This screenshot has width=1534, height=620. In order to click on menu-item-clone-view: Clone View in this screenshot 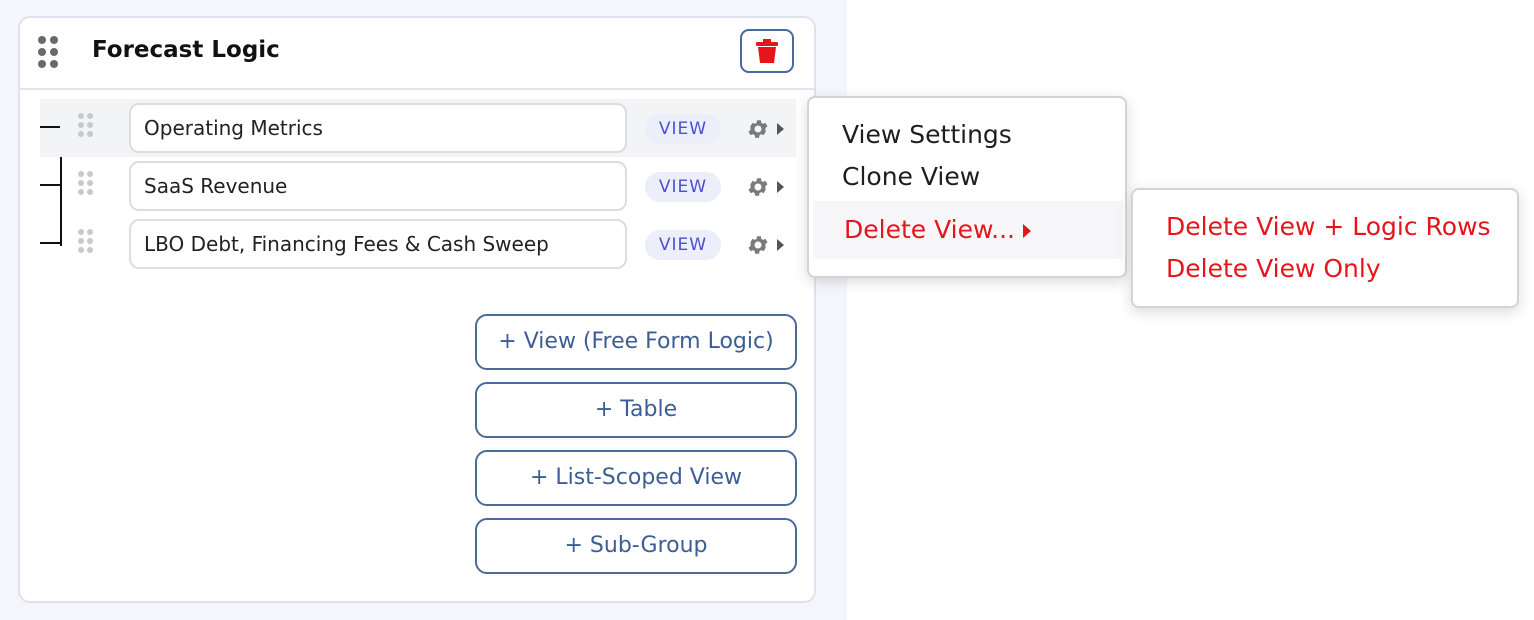, I will do `click(911, 176)`.